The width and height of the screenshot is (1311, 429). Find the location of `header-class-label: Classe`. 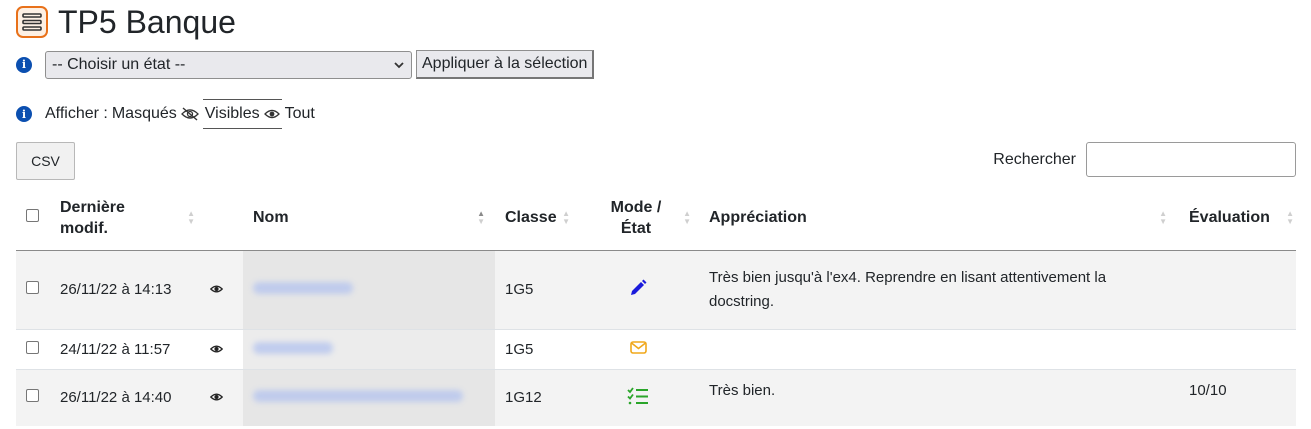

header-class-label: Classe is located at coordinates (531, 217).